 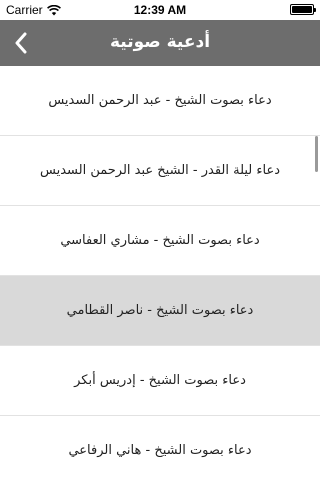 I want to click on status-bar: Carrier 12:39 AM, so click(x=160, y=10).